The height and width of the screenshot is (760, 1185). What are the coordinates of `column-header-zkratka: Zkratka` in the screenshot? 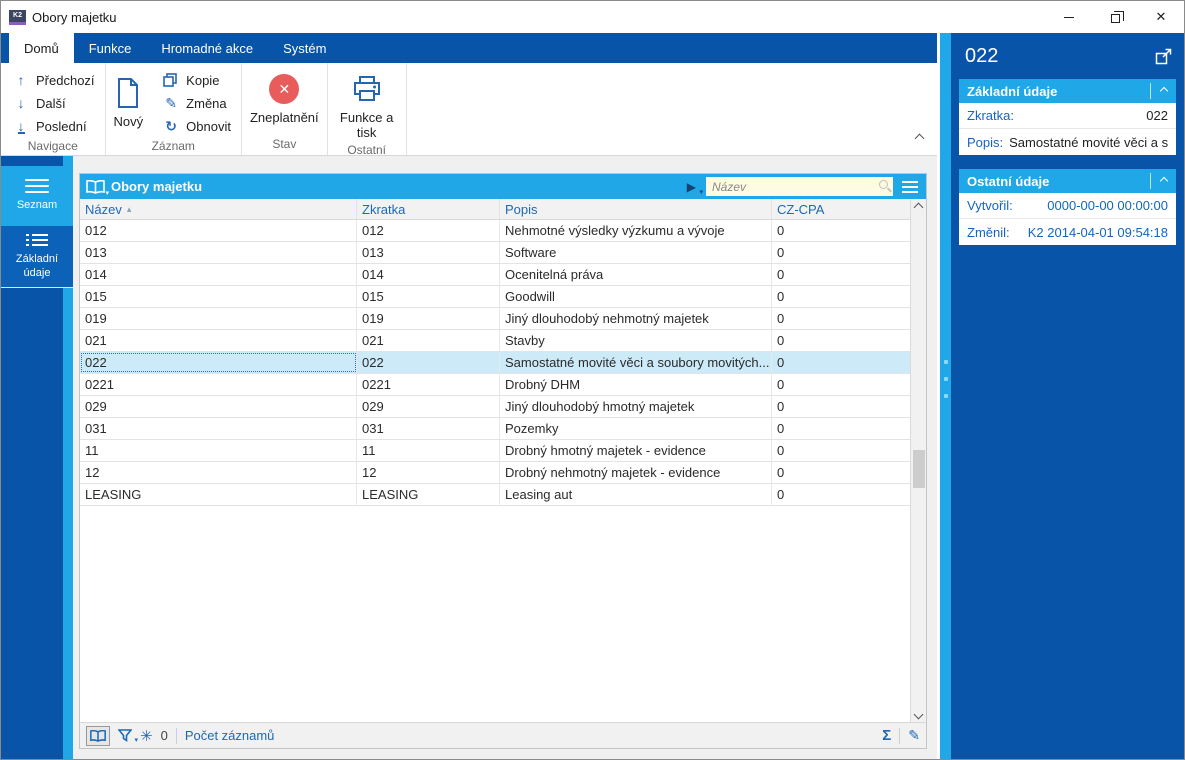 It's located at (428, 209).